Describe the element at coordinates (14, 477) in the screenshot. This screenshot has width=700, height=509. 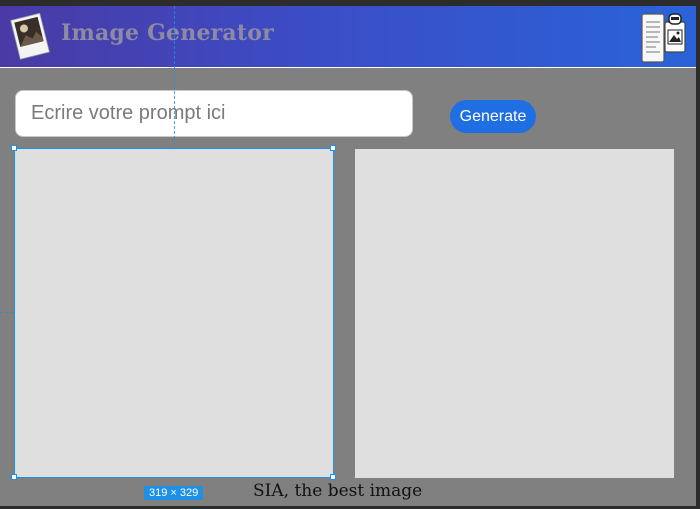
I see `resize-handle-bottom-left` at that location.